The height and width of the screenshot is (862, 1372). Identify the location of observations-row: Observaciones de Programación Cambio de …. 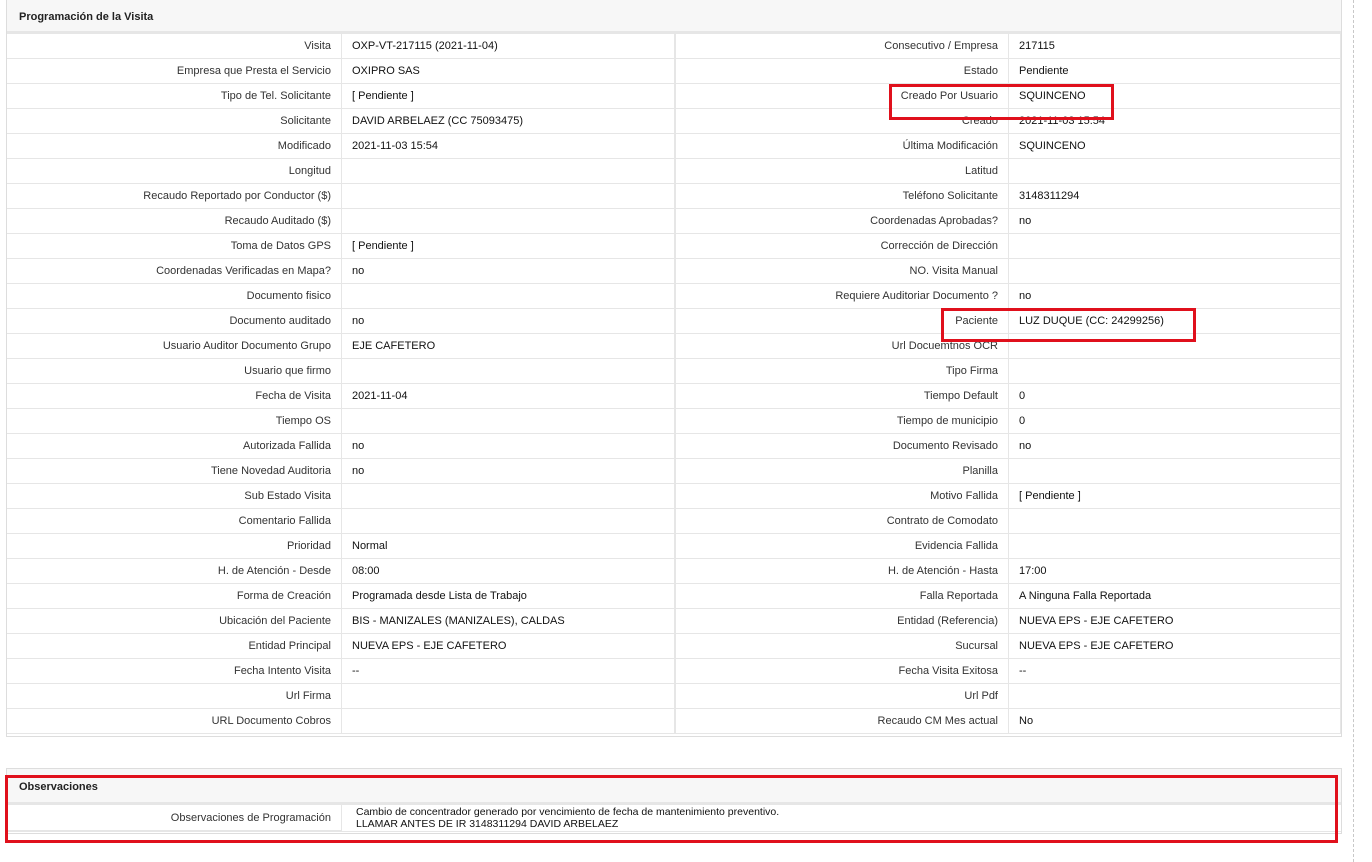
(674, 818).